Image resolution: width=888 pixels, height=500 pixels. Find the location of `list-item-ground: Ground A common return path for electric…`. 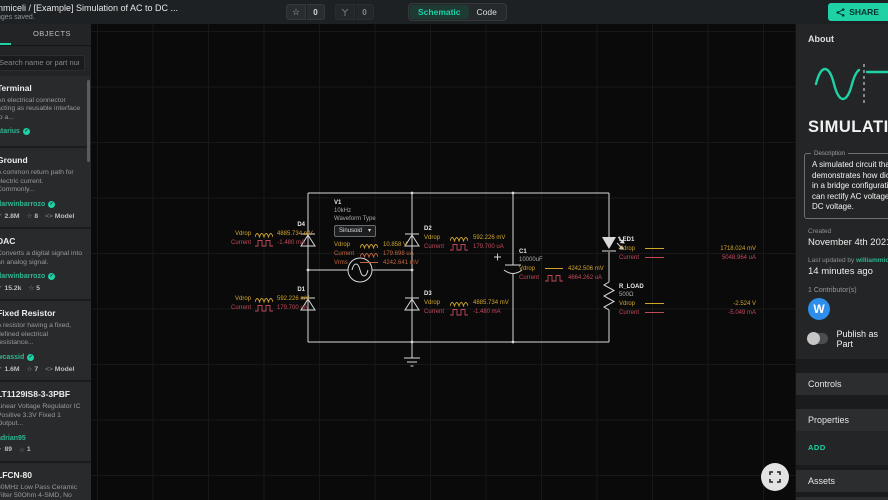

list-item-ground: Ground A common return path for electric… is located at coordinates (45, 188).